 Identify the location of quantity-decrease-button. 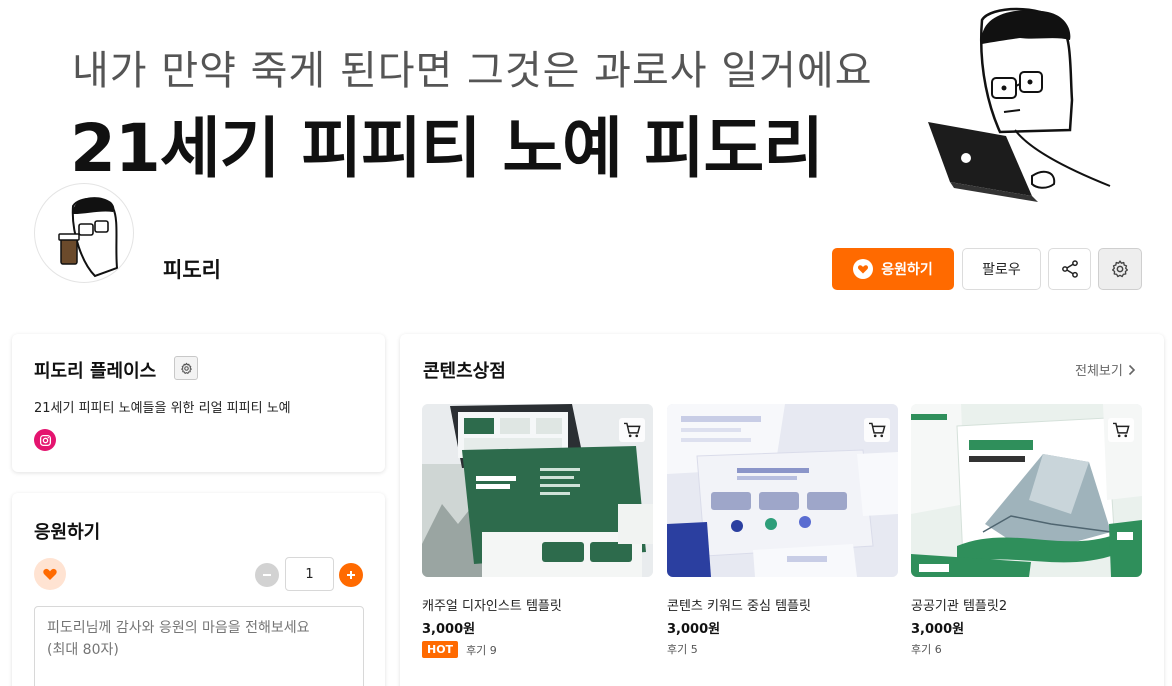
(267, 575).